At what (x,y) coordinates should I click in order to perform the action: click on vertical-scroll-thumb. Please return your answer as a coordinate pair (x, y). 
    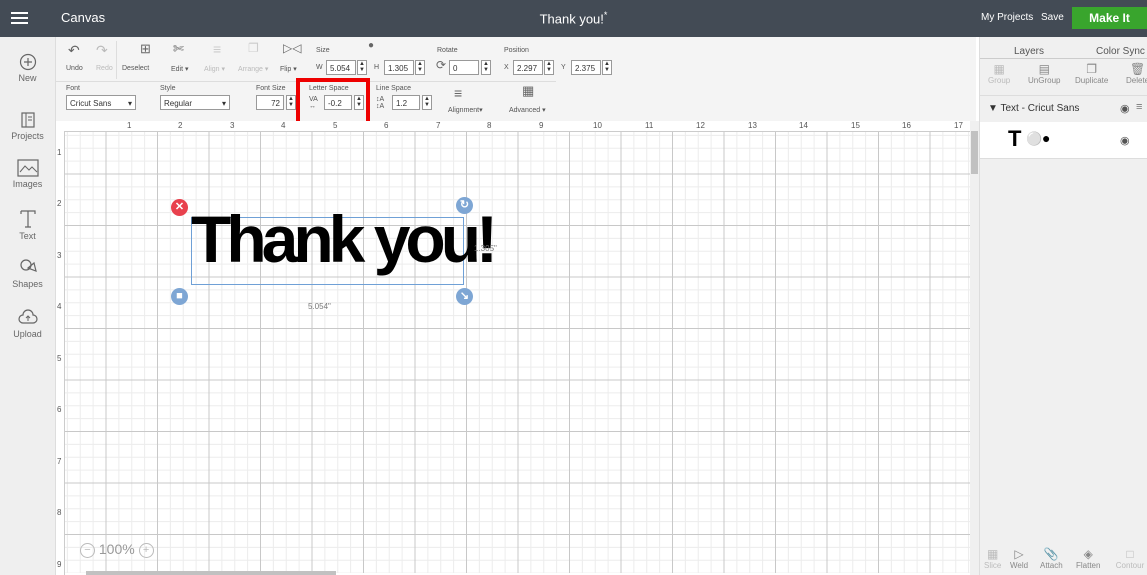
    Looking at the image, I should click on (974, 152).